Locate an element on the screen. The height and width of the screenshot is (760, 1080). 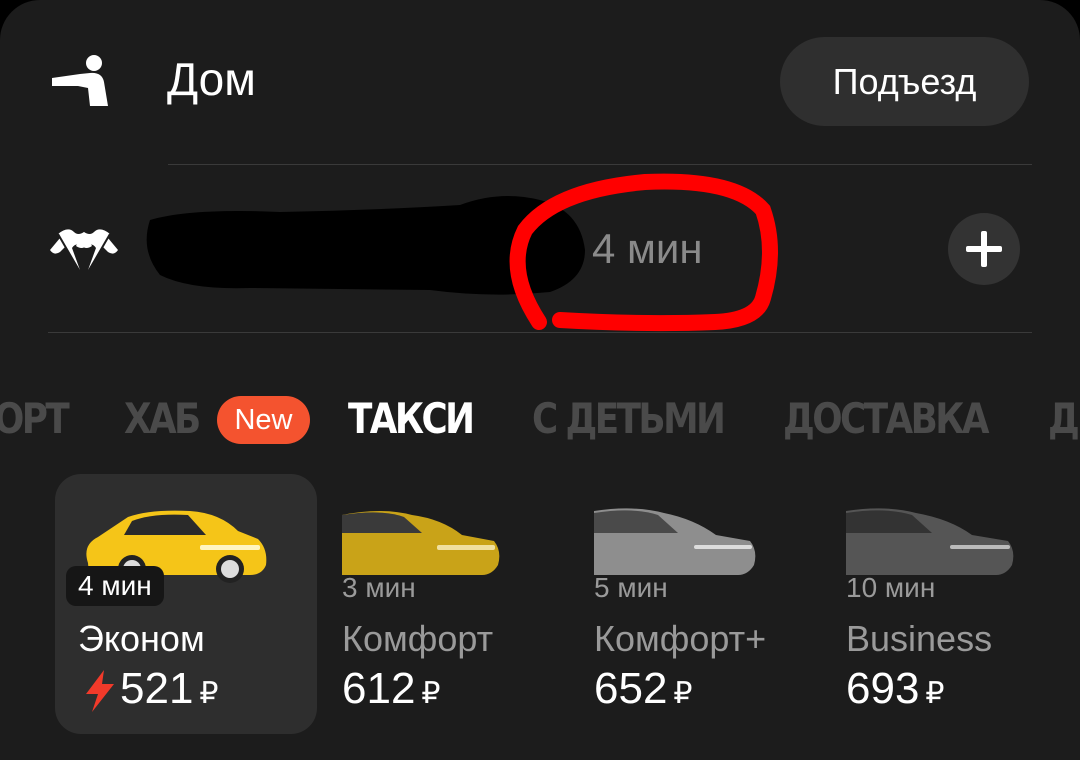
lightning-icon is located at coordinates (100, 691).